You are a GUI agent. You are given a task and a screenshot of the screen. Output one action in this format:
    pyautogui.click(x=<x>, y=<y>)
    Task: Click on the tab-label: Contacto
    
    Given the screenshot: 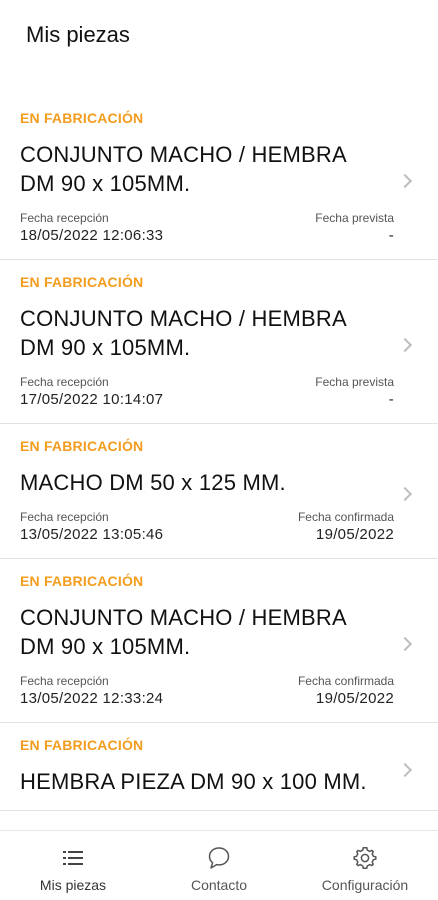 What is the action you would take?
    pyautogui.click(x=219, y=885)
    